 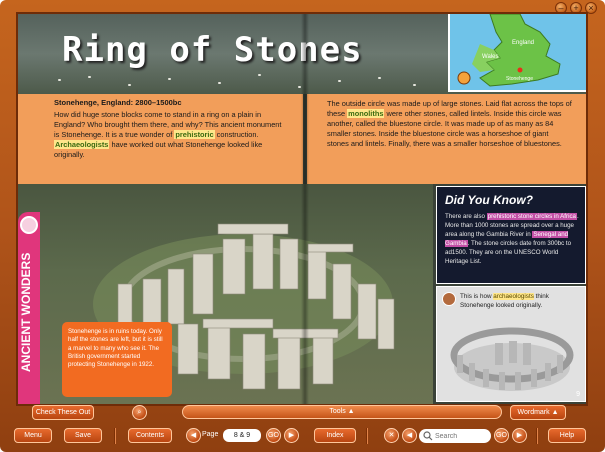 What do you see at coordinates (578, 394) in the screenshot?
I see `page-number: 9` at bounding box center [578, 394].